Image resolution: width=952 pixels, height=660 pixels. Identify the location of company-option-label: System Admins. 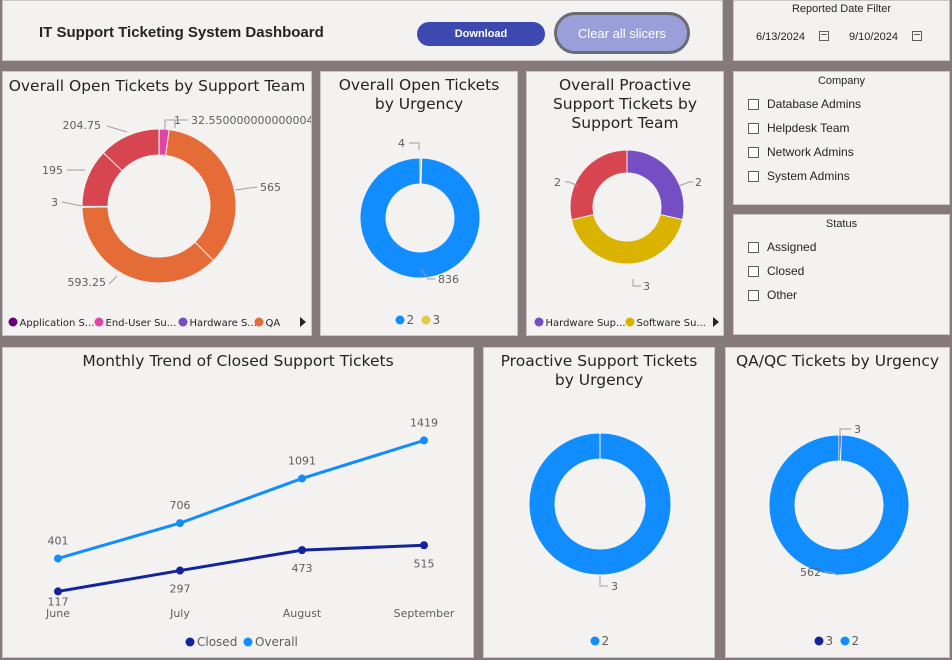
(808, 176).